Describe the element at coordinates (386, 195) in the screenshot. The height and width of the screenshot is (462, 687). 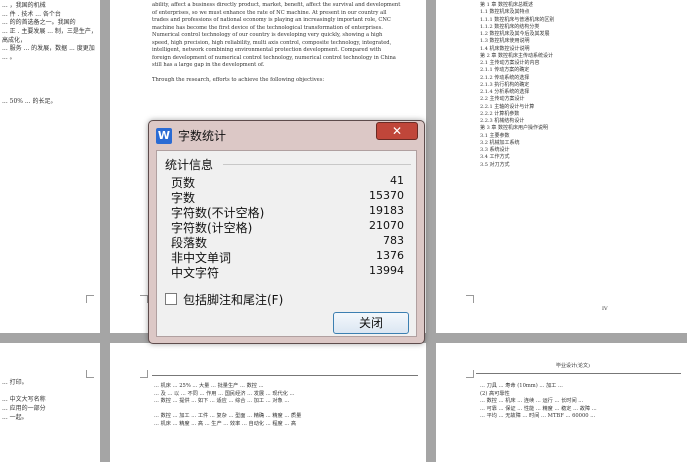
I see `stat-value: 15370` at that location.